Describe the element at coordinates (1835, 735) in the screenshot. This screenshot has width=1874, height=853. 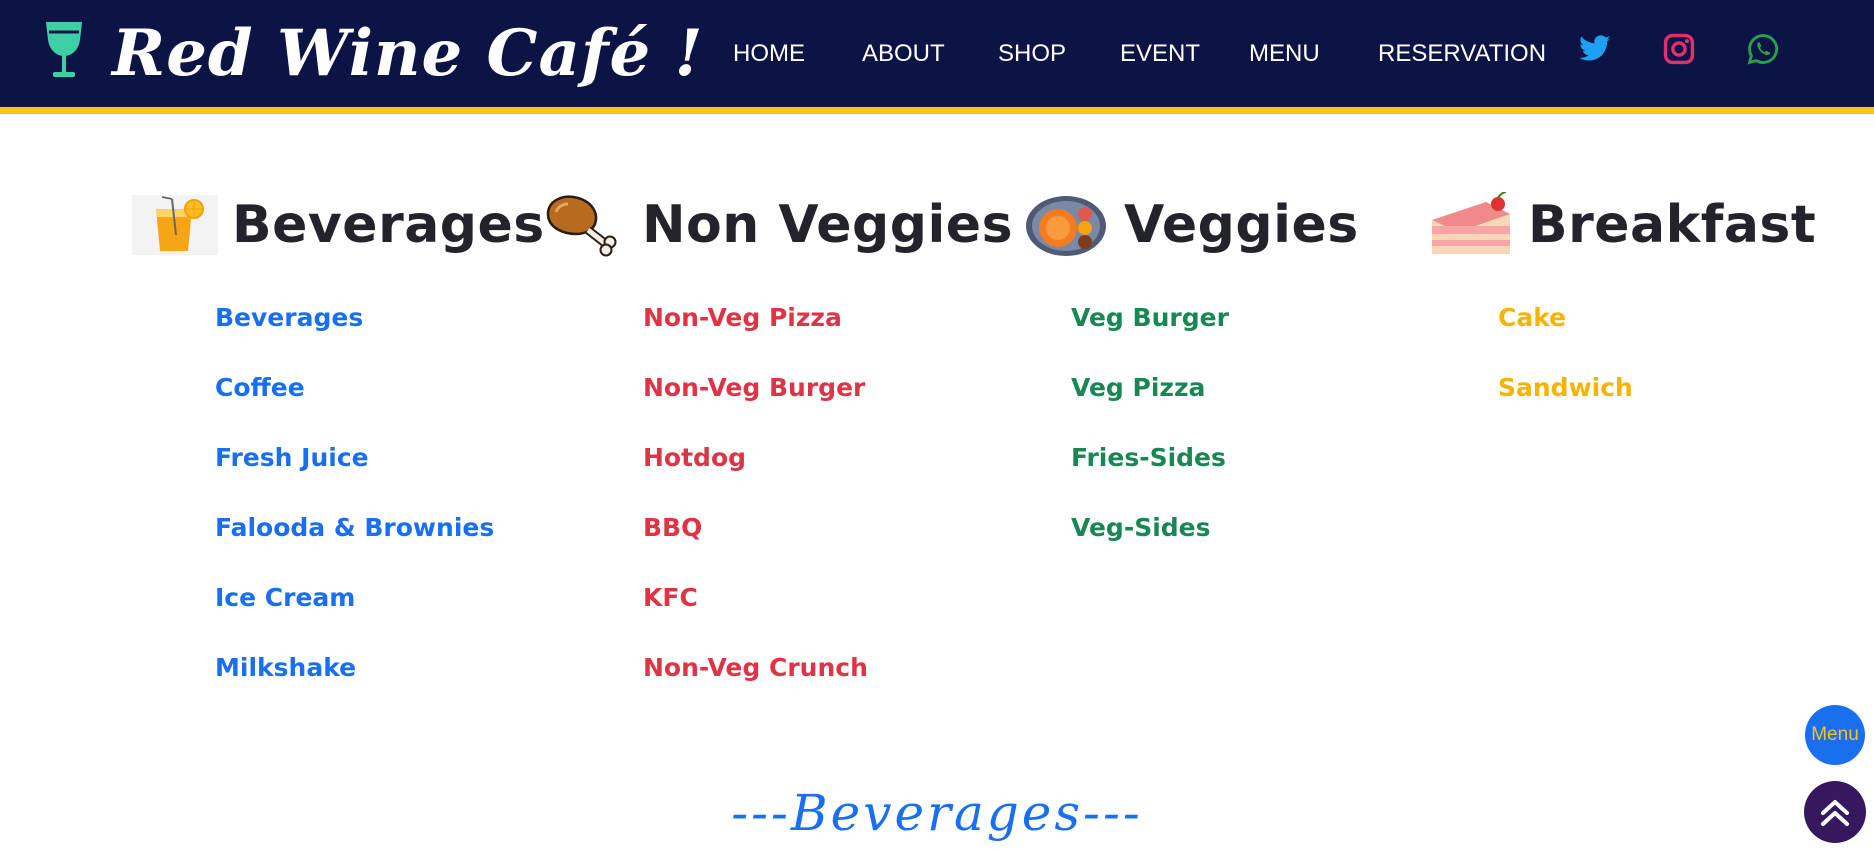
I see `menu-floating-button: Menu` at that location.